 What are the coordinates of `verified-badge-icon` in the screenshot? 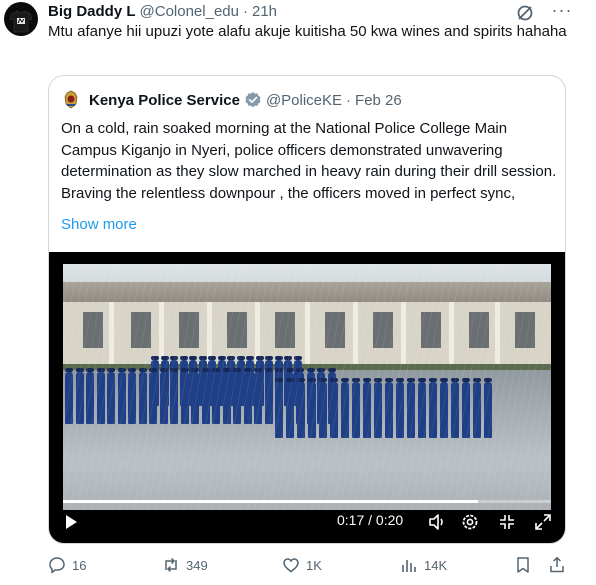 It's located at (253, 100).